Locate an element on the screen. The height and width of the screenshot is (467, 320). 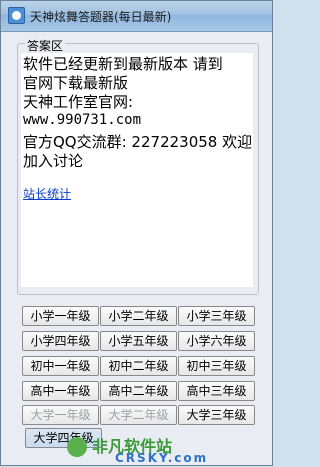
window-title: 天神炫舞答题器(每日最新) is located at coordinates (101, 17).